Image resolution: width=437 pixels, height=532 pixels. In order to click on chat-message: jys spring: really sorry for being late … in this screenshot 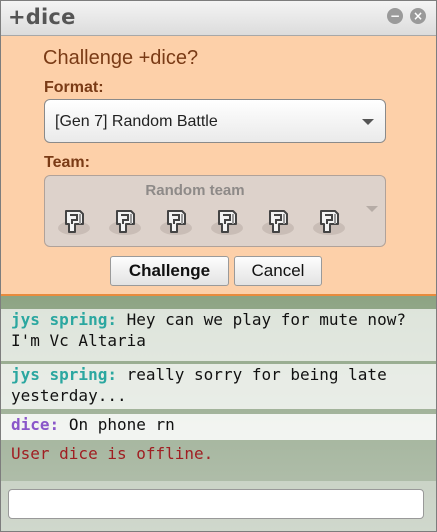, I will do `click(218, 386)`.